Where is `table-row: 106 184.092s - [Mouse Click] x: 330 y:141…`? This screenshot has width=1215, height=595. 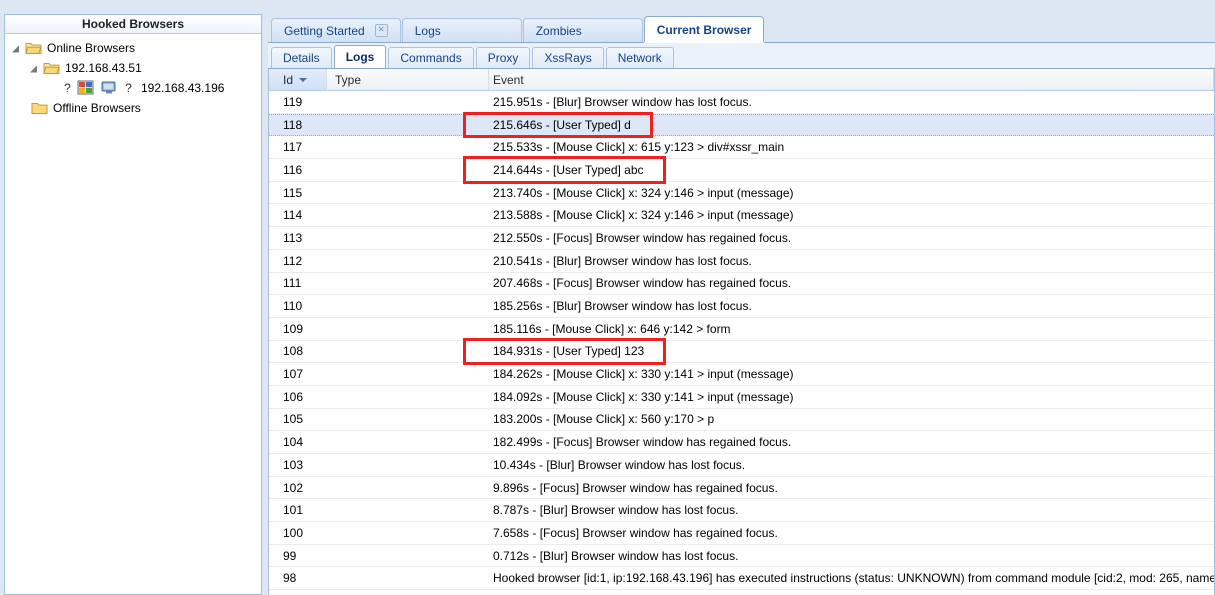
table-row: 106 184.092s - [Mouse Click] x: 330 y:141… is located at coordinates (741, 397).